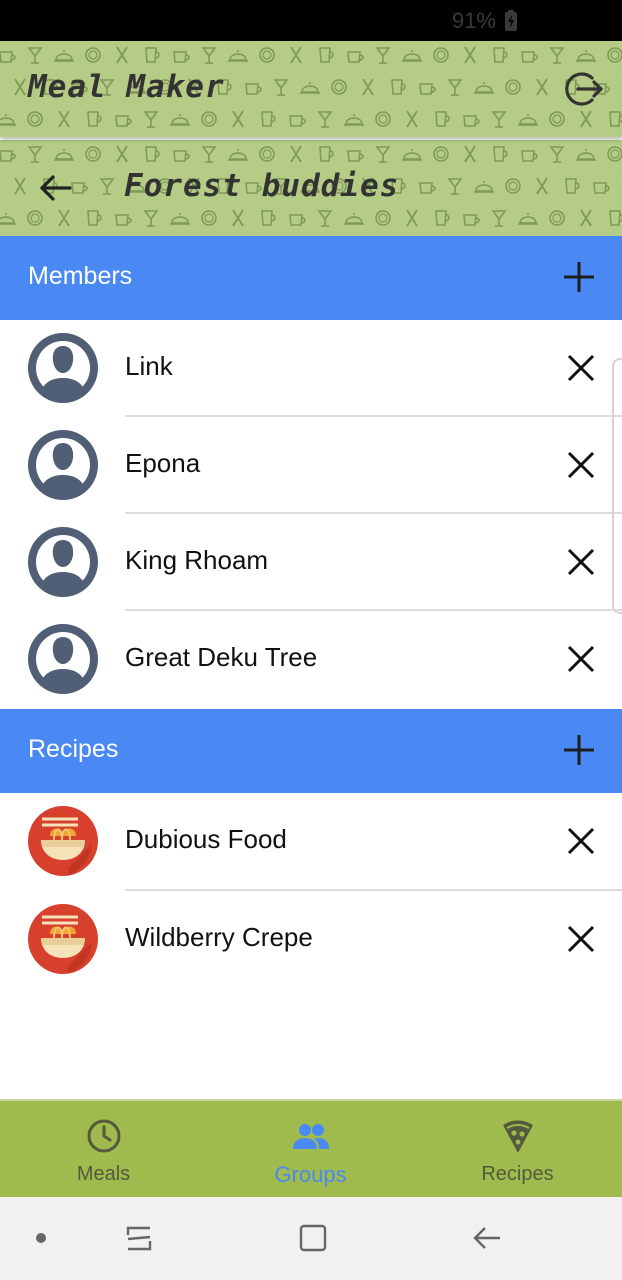  Describe the element at coordinates (313, 1238) in the screenshot. I see `home-icon` at that location.